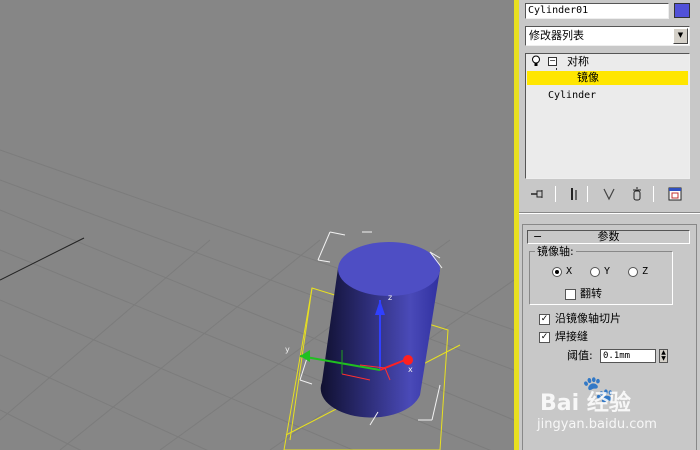 This screenshot has height=450, width=700. What do you see at coordinates (569, 271) in the screenshot?
I see `radio-axis-x-label: X` at bounding box center [569, 271].